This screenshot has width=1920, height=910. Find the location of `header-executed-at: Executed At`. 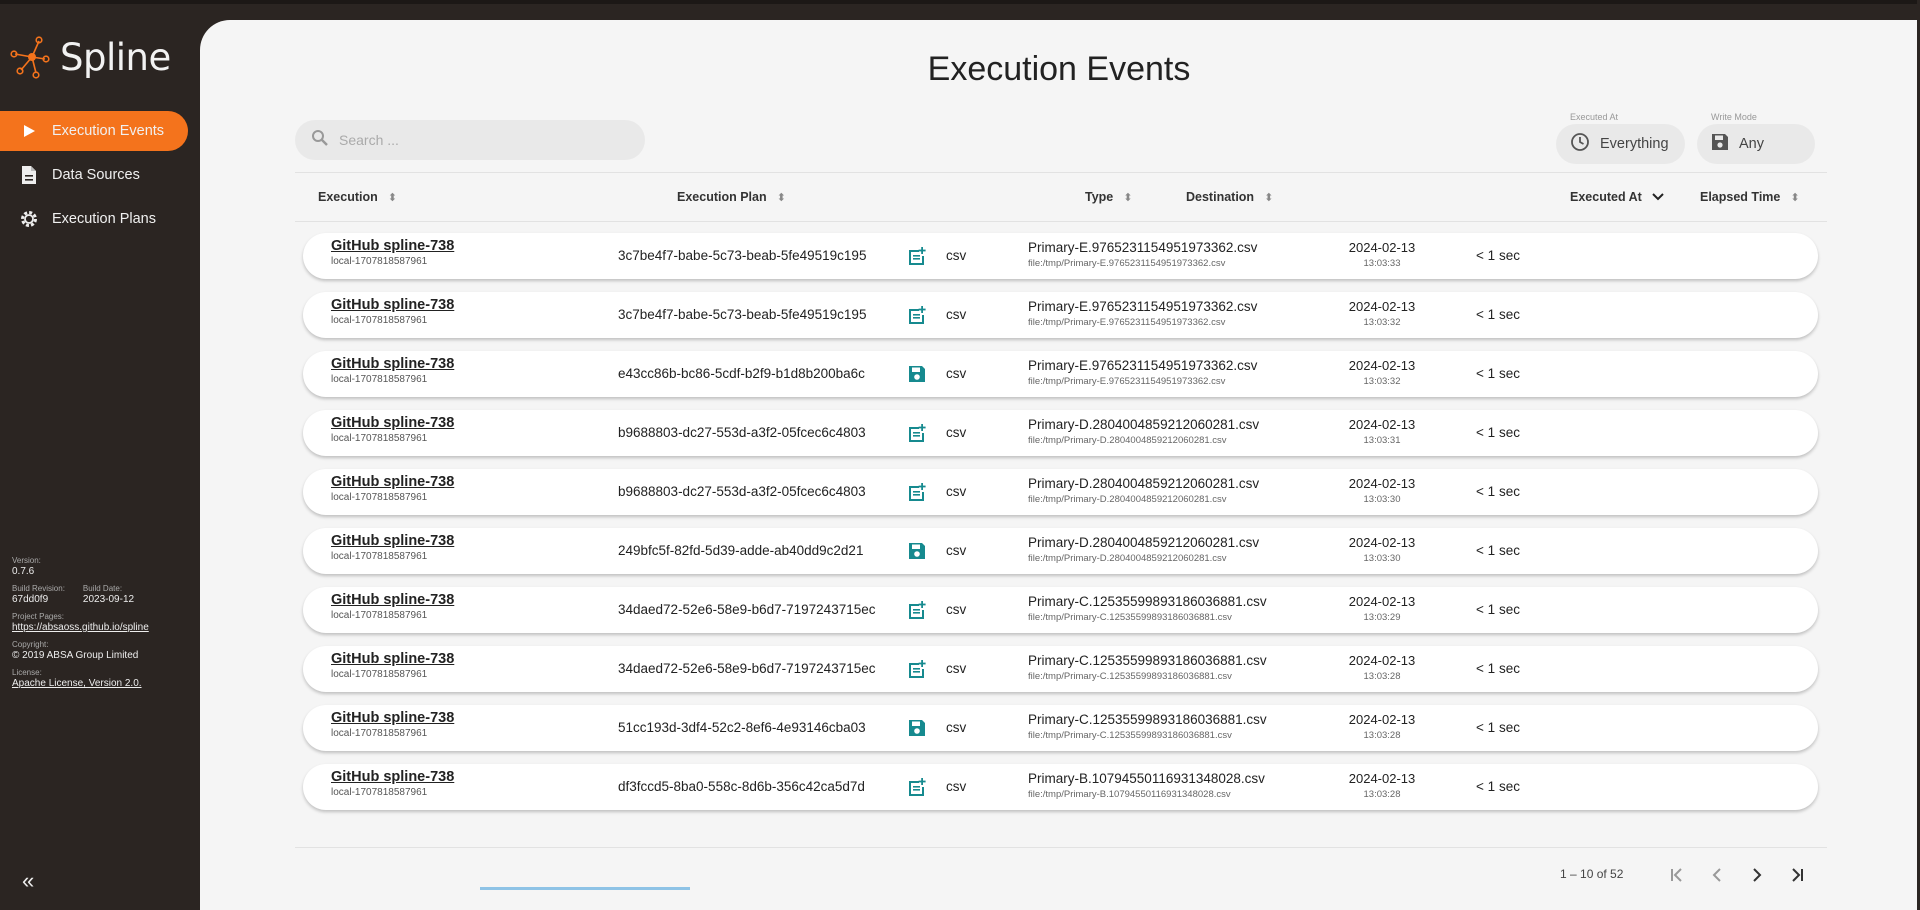

header-executed-at: Executed At is located at coordinates (1617, 197).